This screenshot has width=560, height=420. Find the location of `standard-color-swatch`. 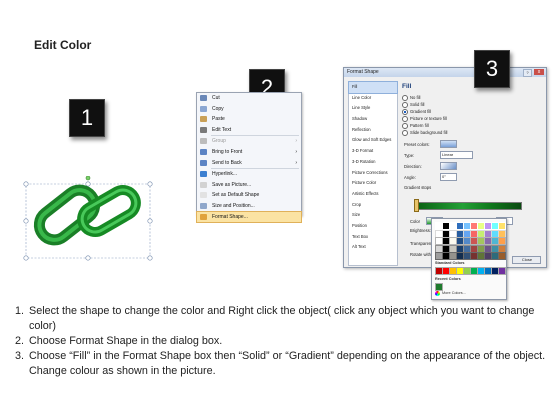

standard-color-swatch is located at coordinates (502, 271).